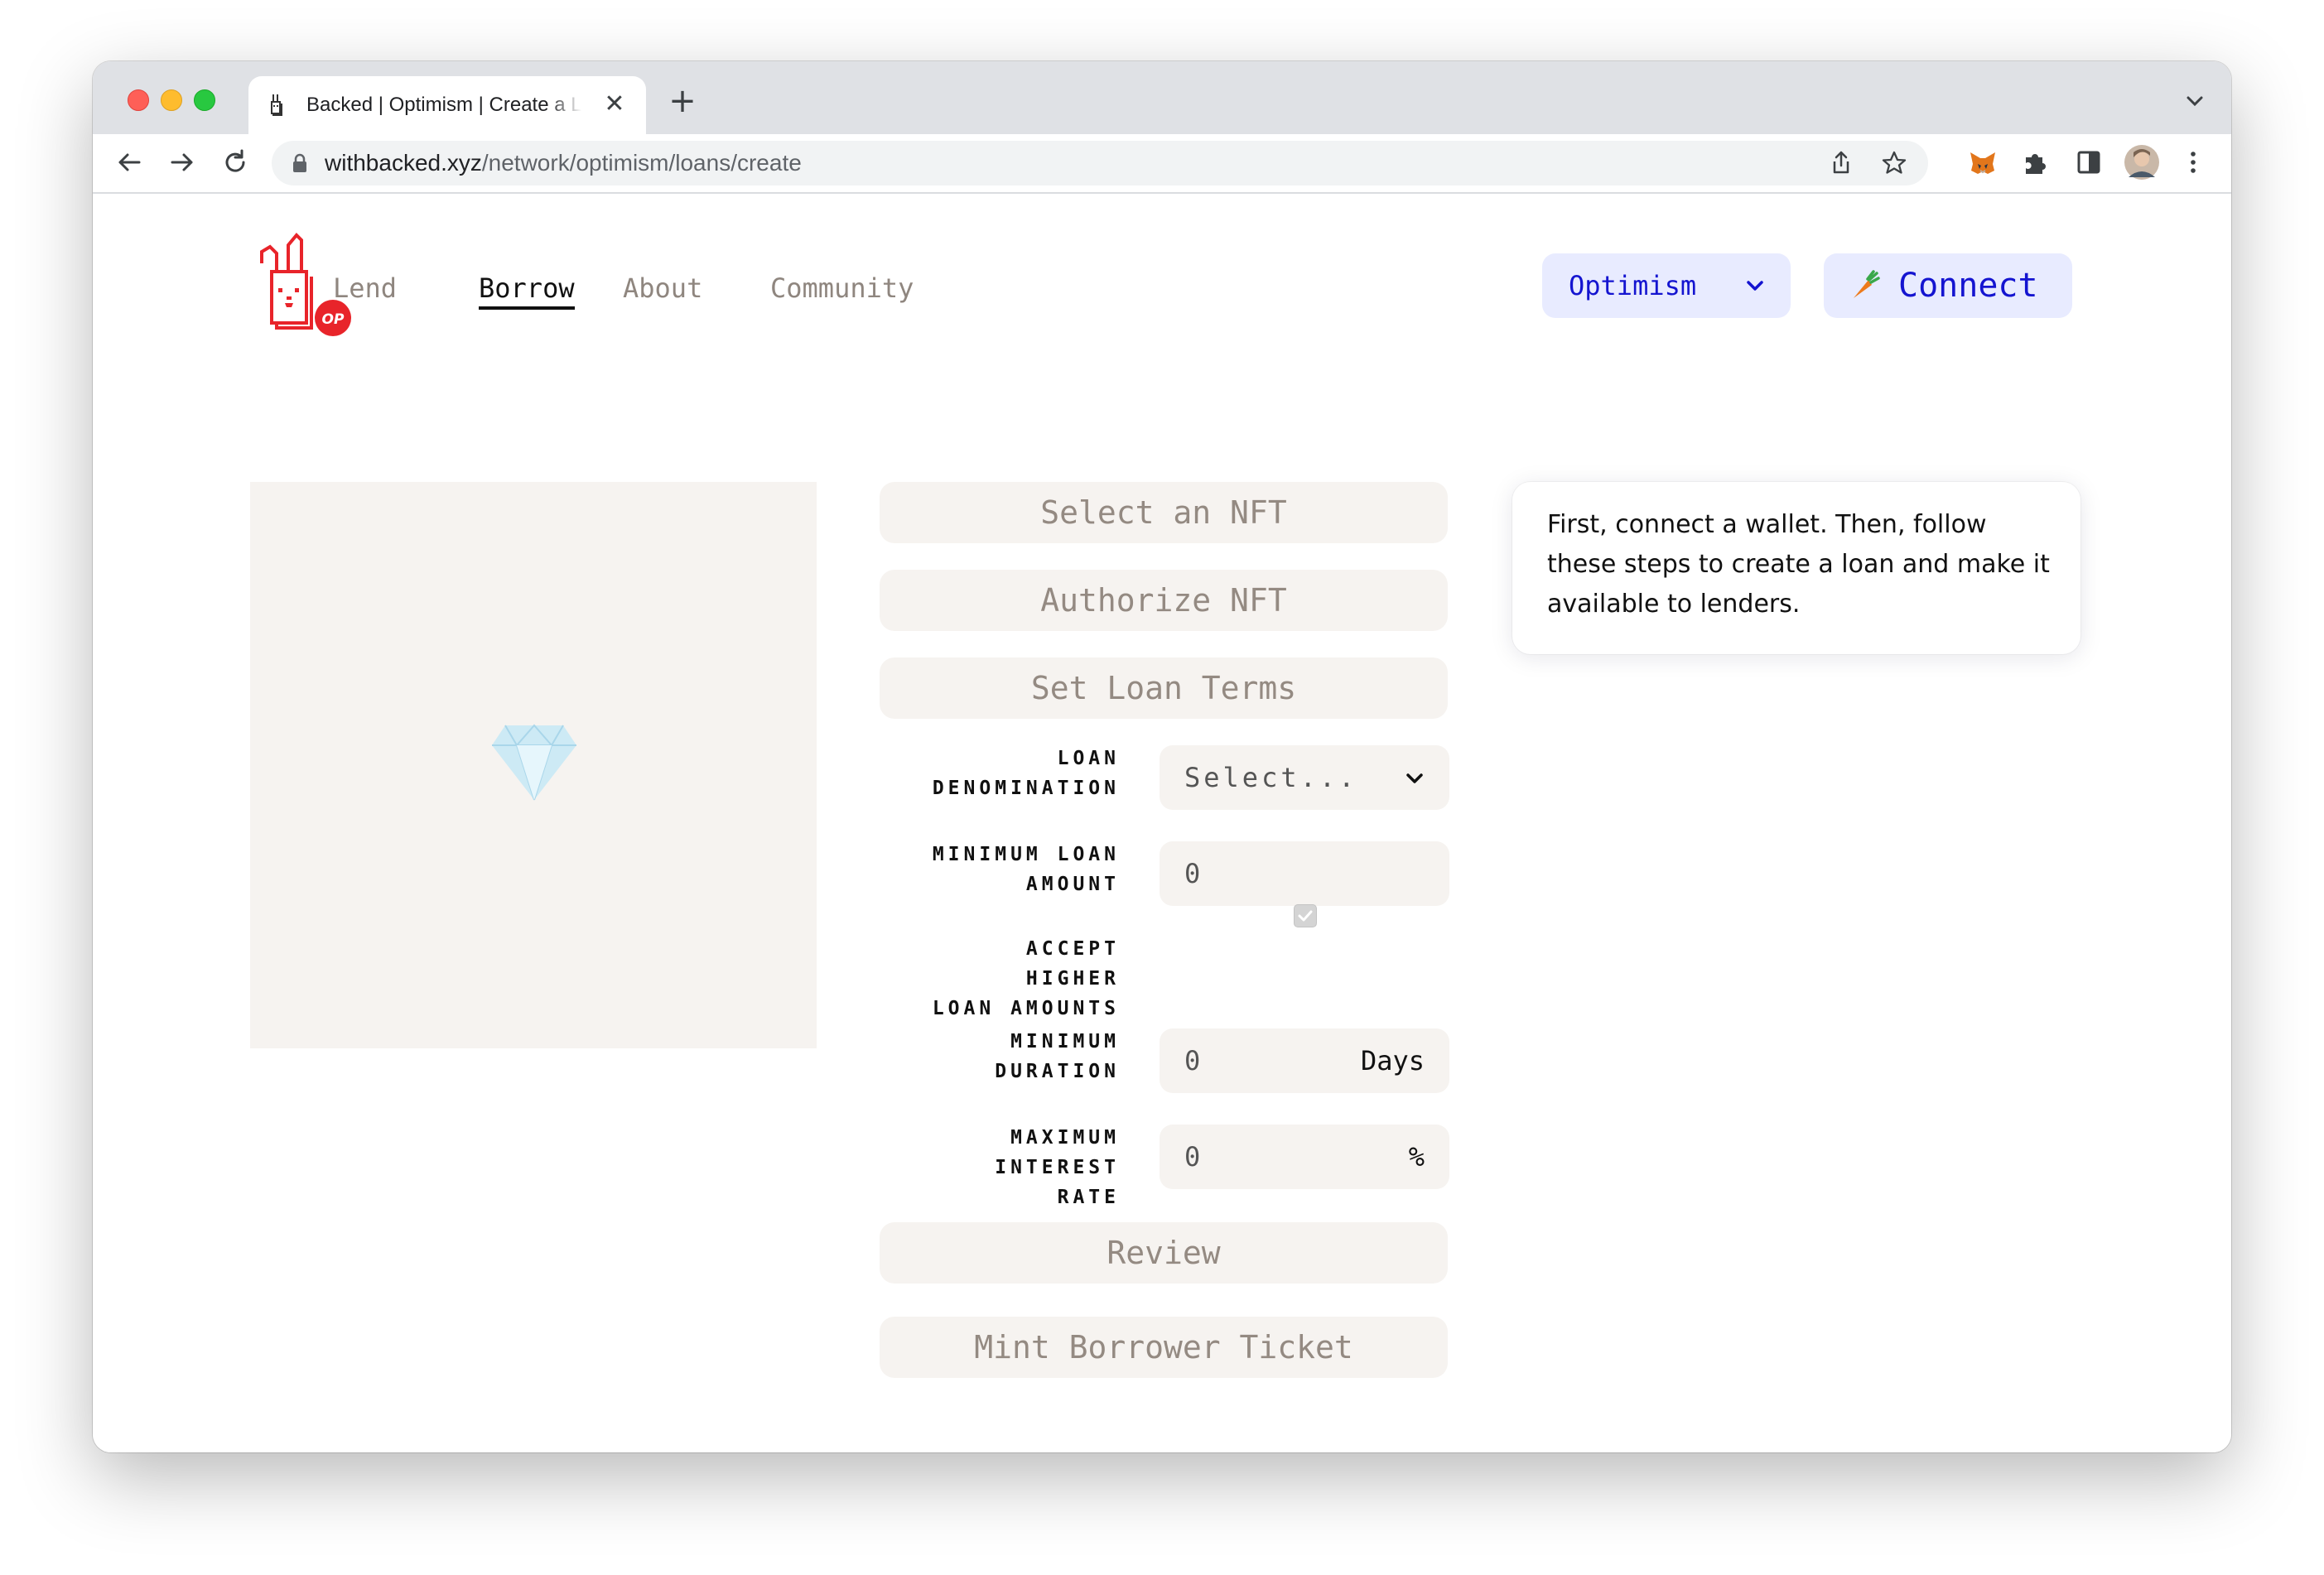  I want to click on carrot-icon, so click(1867, 284).